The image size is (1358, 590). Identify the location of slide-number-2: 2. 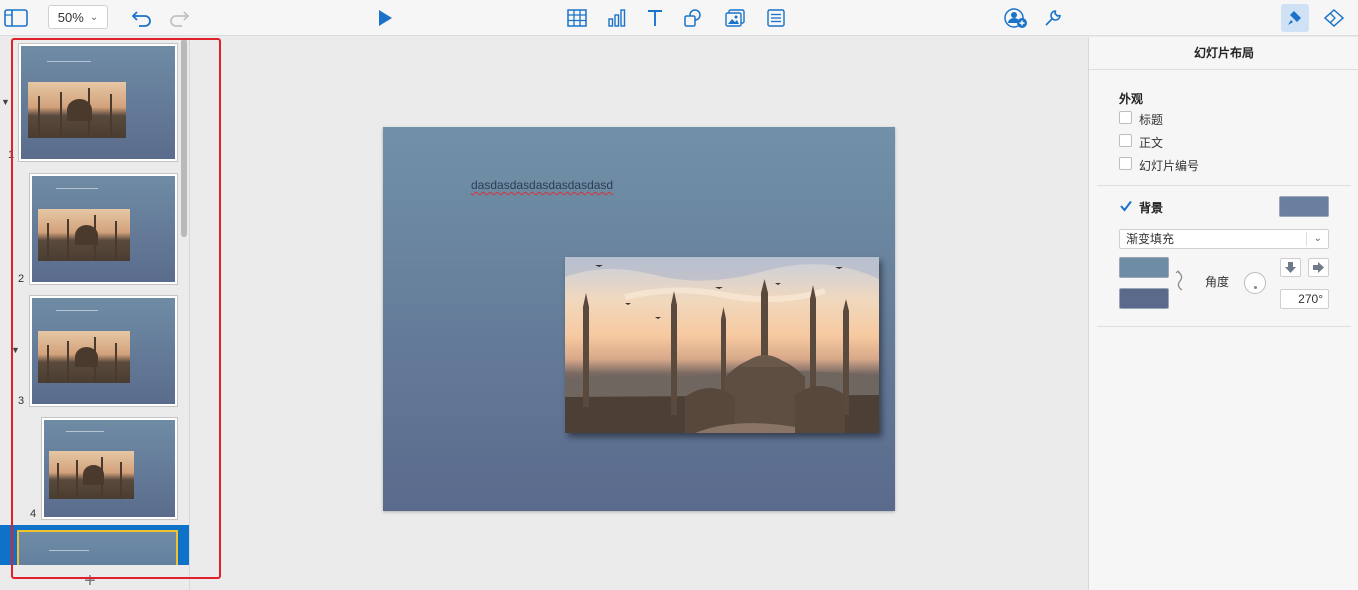
(21, 279).